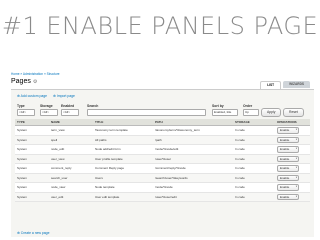 This screenshot has width=320, height=240. What do you see at coordinates (123, 149) in the screenshot?
I see `cell-title: Node add/edit form` at bounding box center [123, 149].